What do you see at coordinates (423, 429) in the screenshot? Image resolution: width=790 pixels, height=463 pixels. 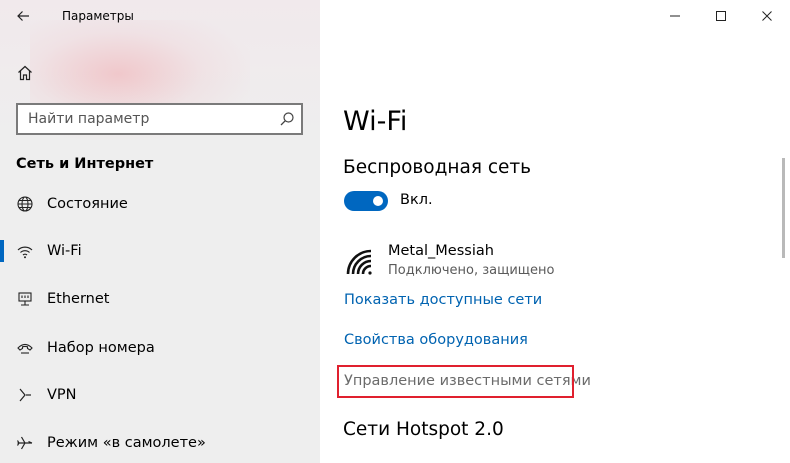 I see `hotspot-section-title: Сети Hotspot 2.0` at bounding box center [423, 429].